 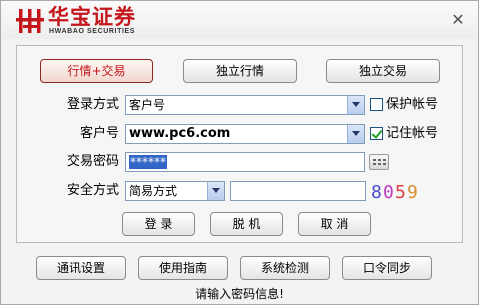 I want to click on captcha-image: 8 0 5 9, so click(x=395, y=191).